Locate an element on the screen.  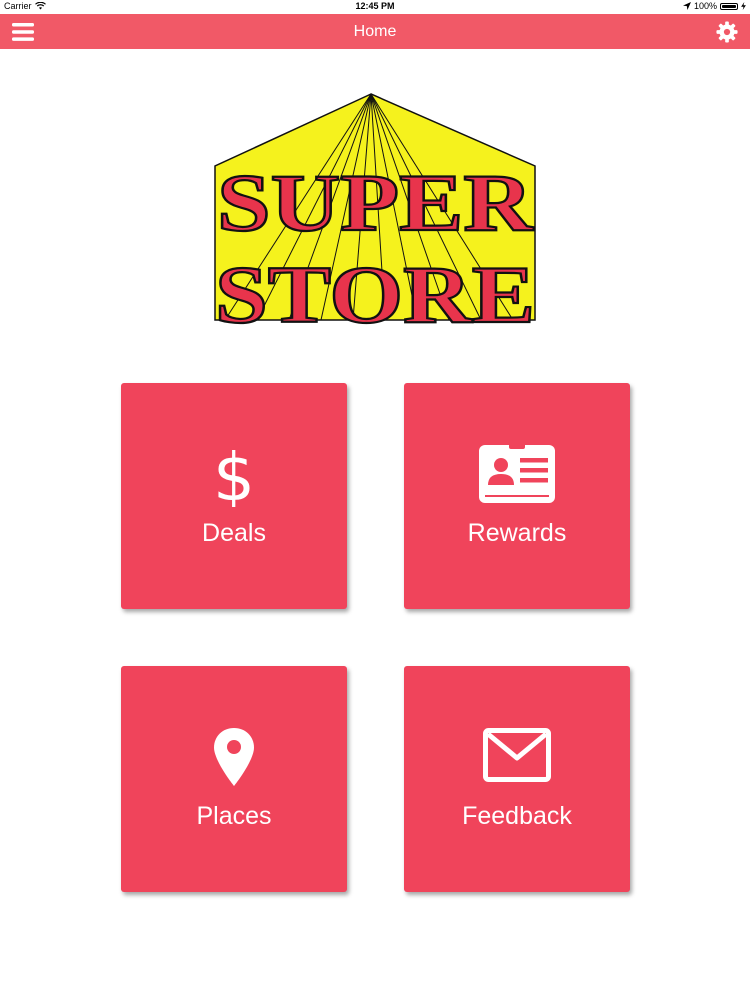
settings-button is located at coordinates (727, 32).